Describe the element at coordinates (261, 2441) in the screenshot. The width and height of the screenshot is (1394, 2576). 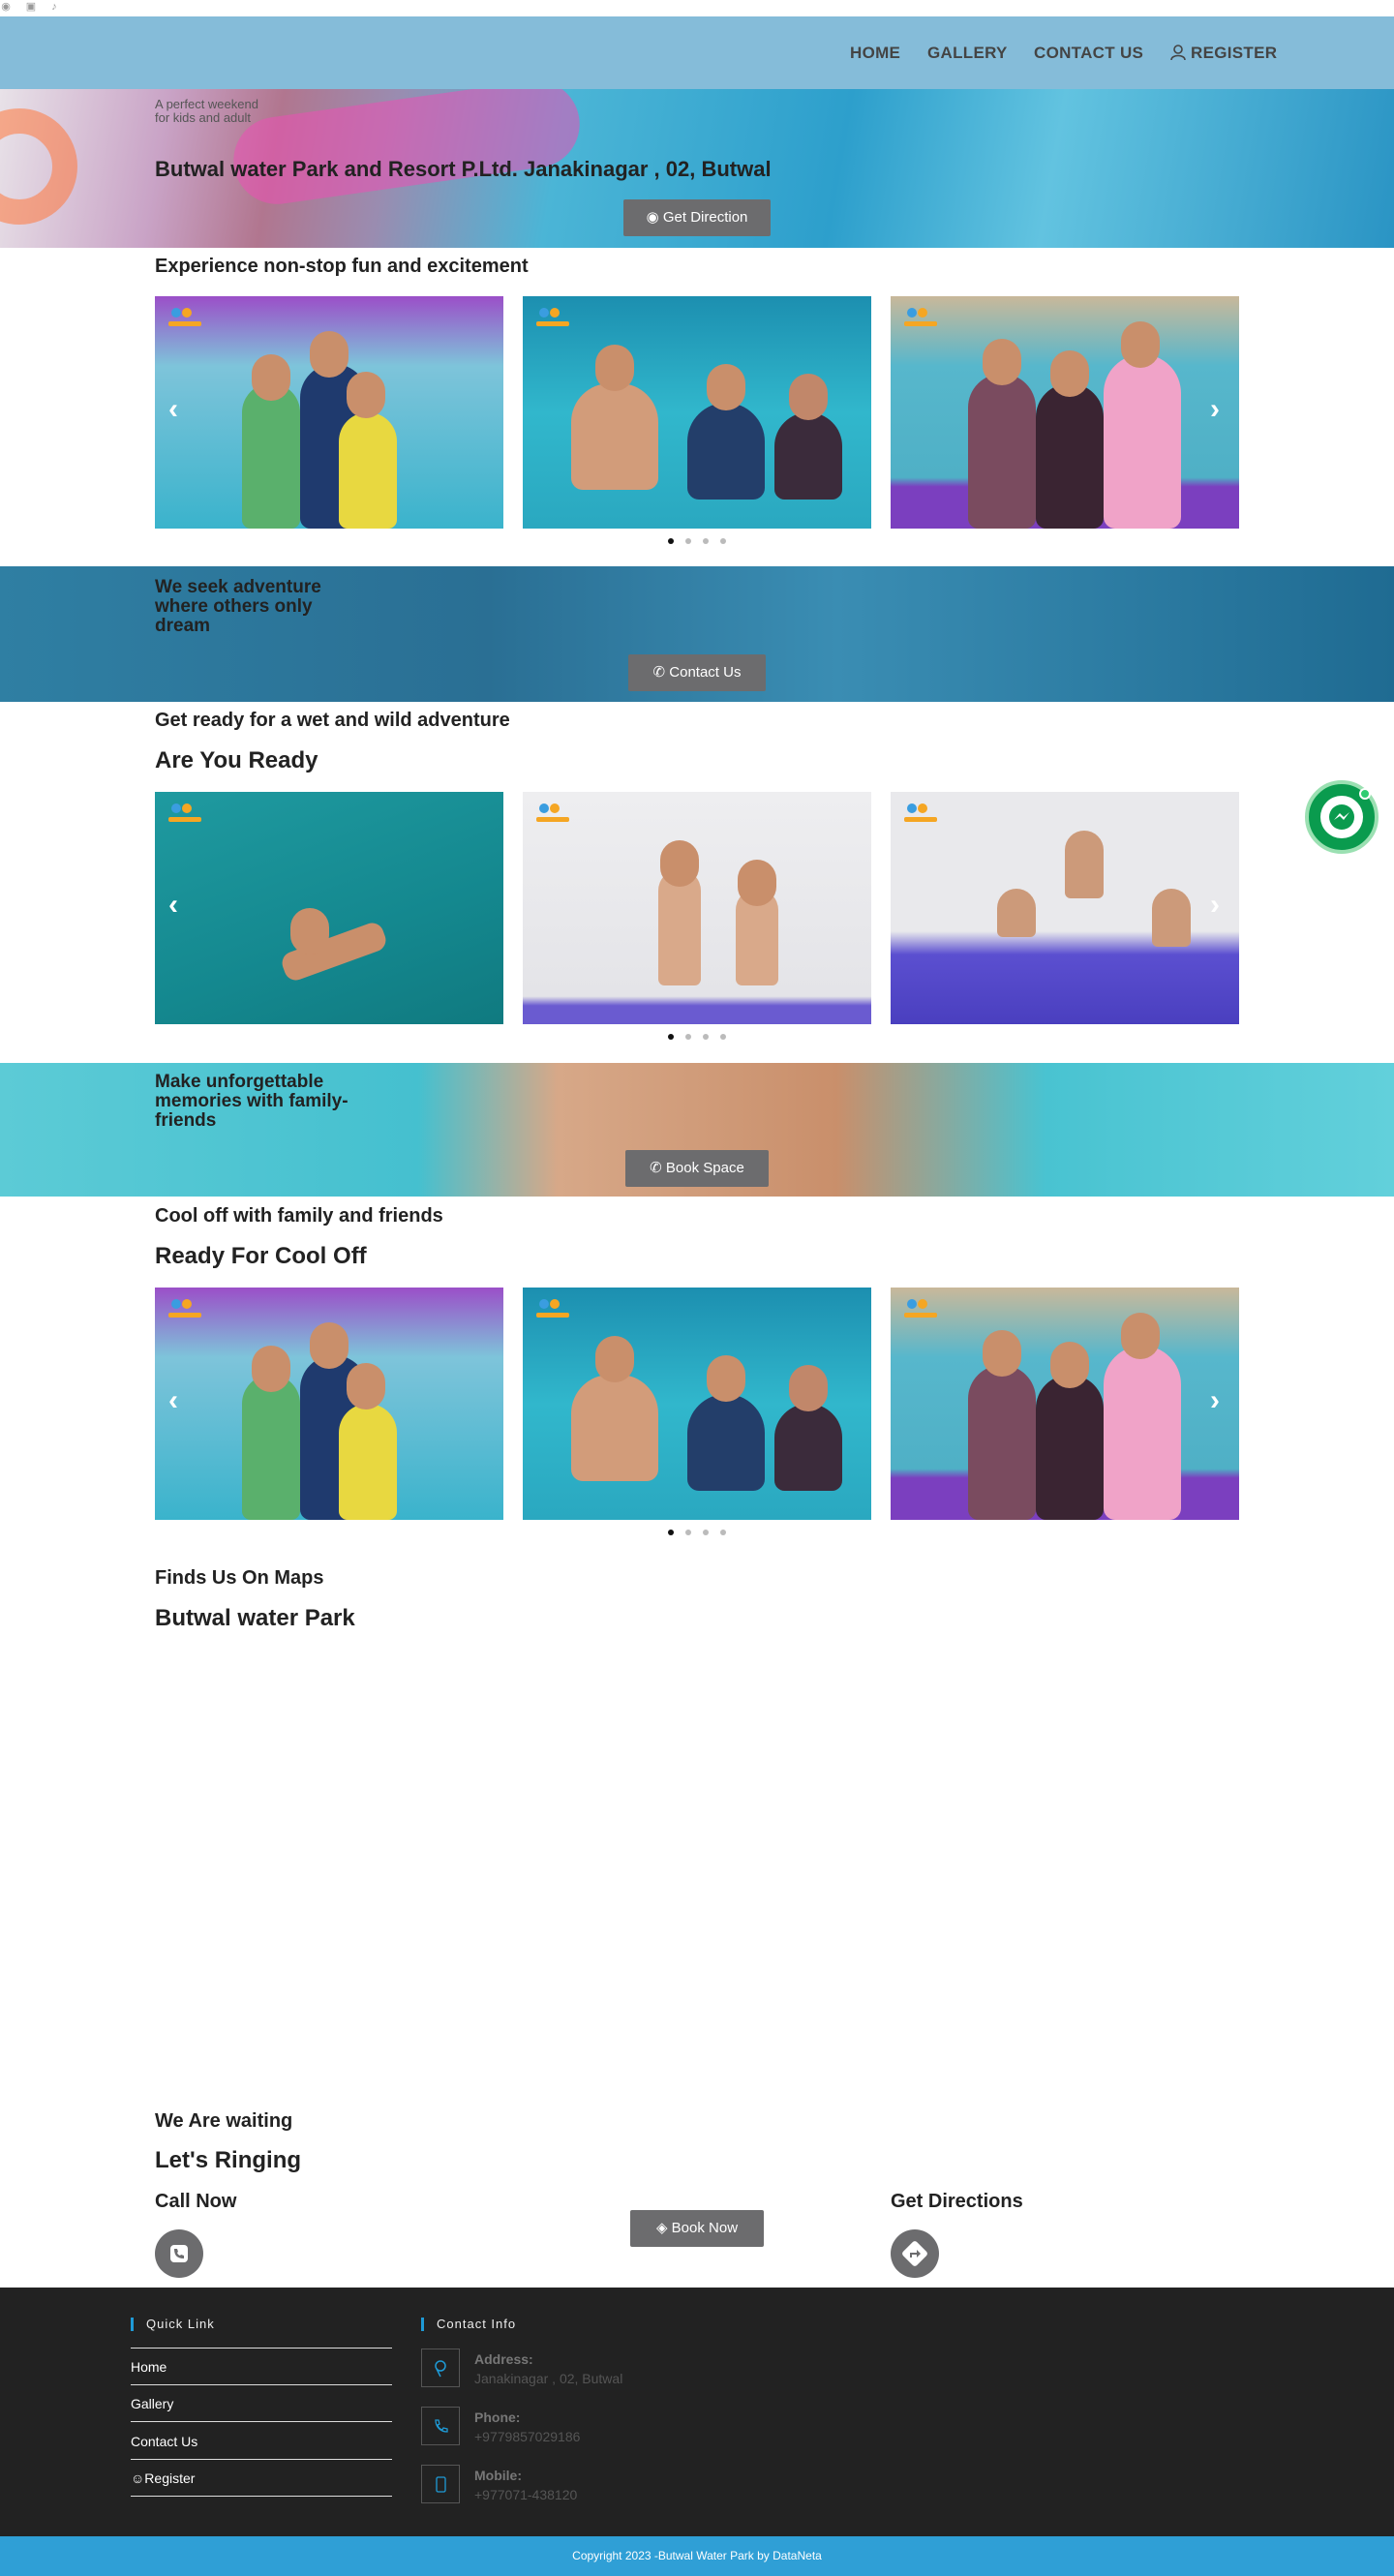
I see `footer-link-contact-us: Contact Us` at that location.